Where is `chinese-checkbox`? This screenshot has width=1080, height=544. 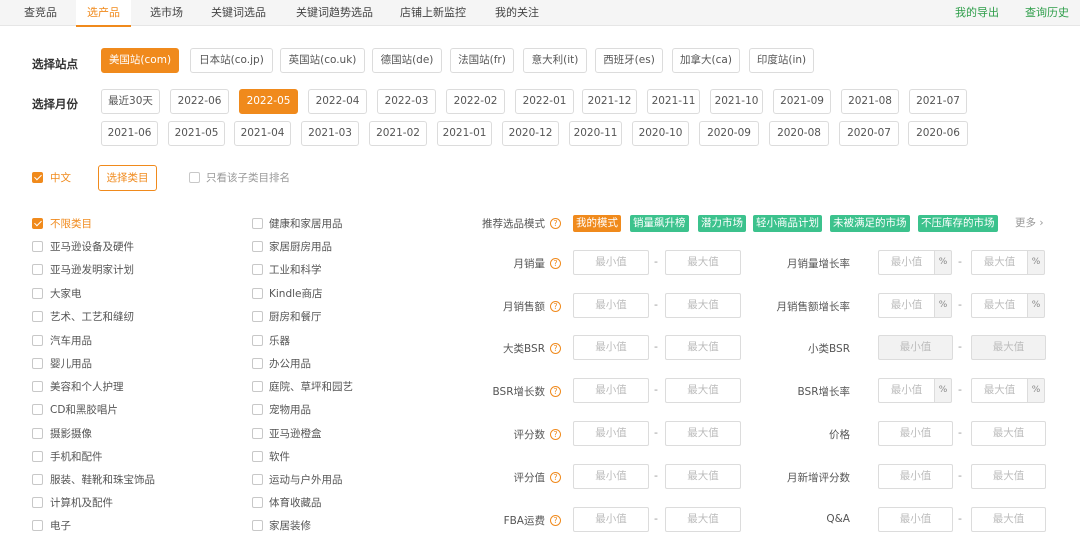 chinese-checkbox is located at coordinates (37, 177).